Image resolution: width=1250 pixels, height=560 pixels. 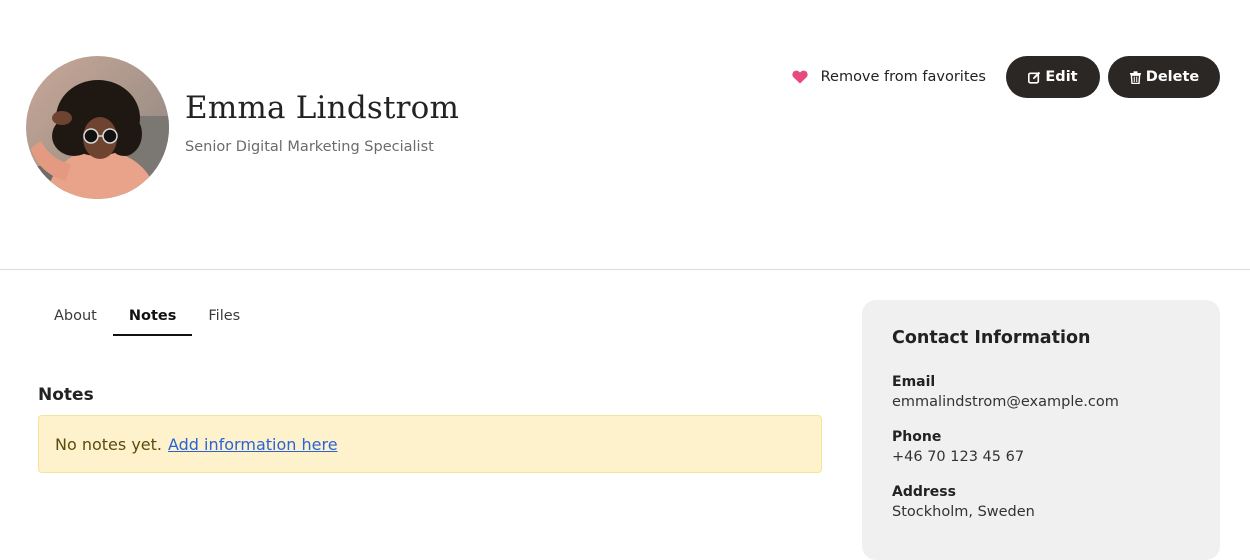 What do you see at coordinates (224, 316) in the screenshot?
I see `tab-files: Files` at bounding box center [224, 316].